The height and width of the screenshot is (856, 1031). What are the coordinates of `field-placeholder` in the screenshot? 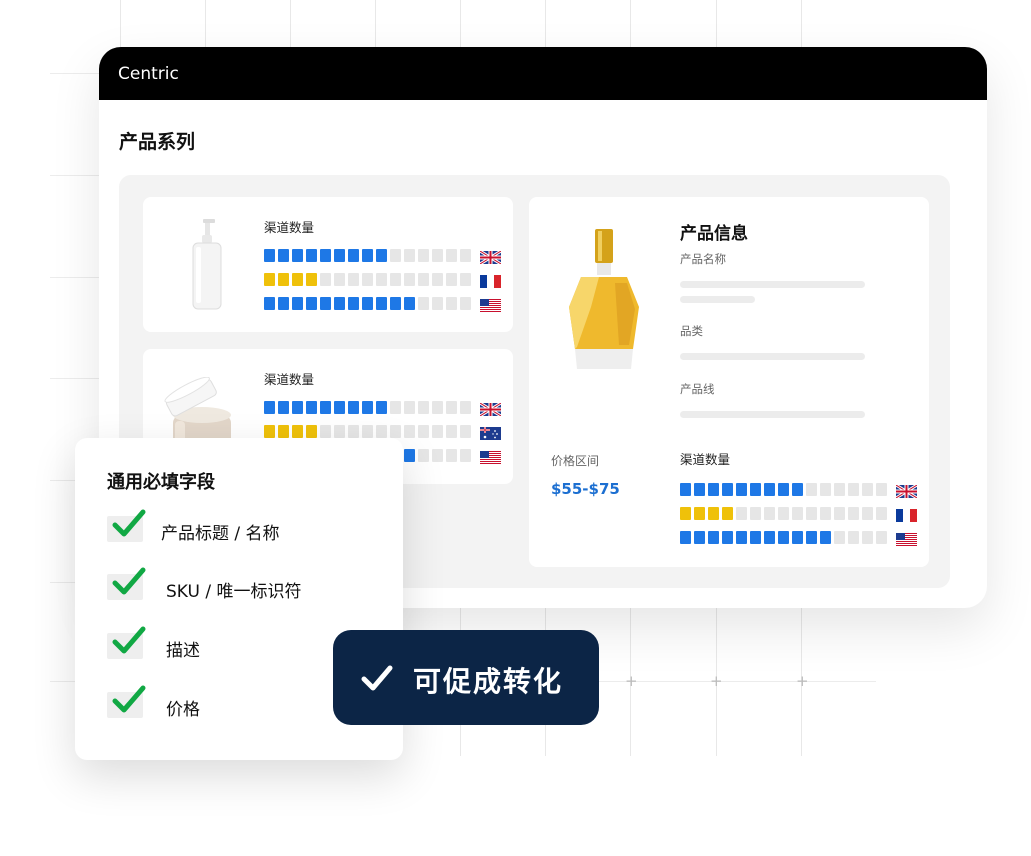 It's located at (717, 299).